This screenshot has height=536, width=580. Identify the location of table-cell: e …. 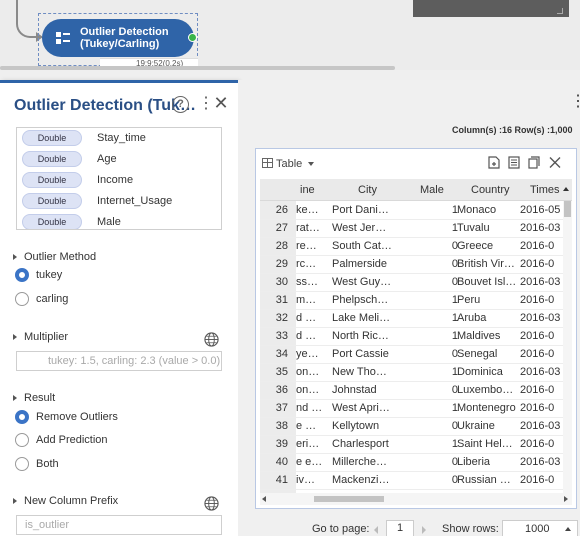
(311, 426).